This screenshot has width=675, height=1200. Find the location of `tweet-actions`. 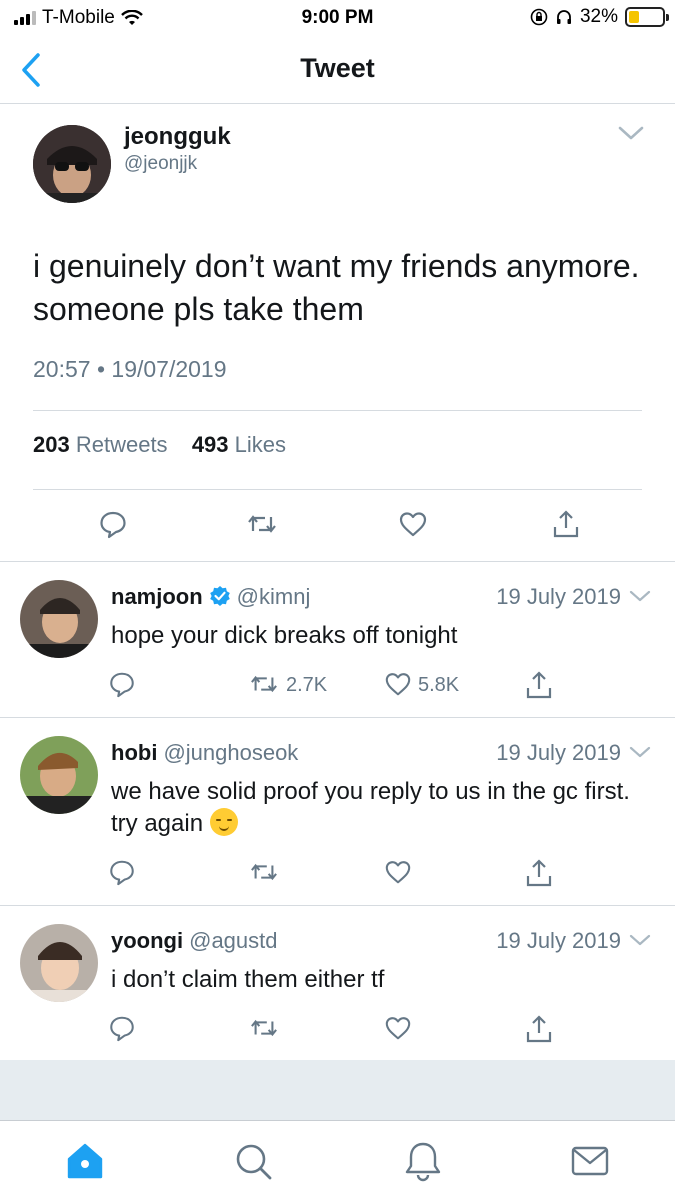

tweet-actions is located at coordinates (337, 529).